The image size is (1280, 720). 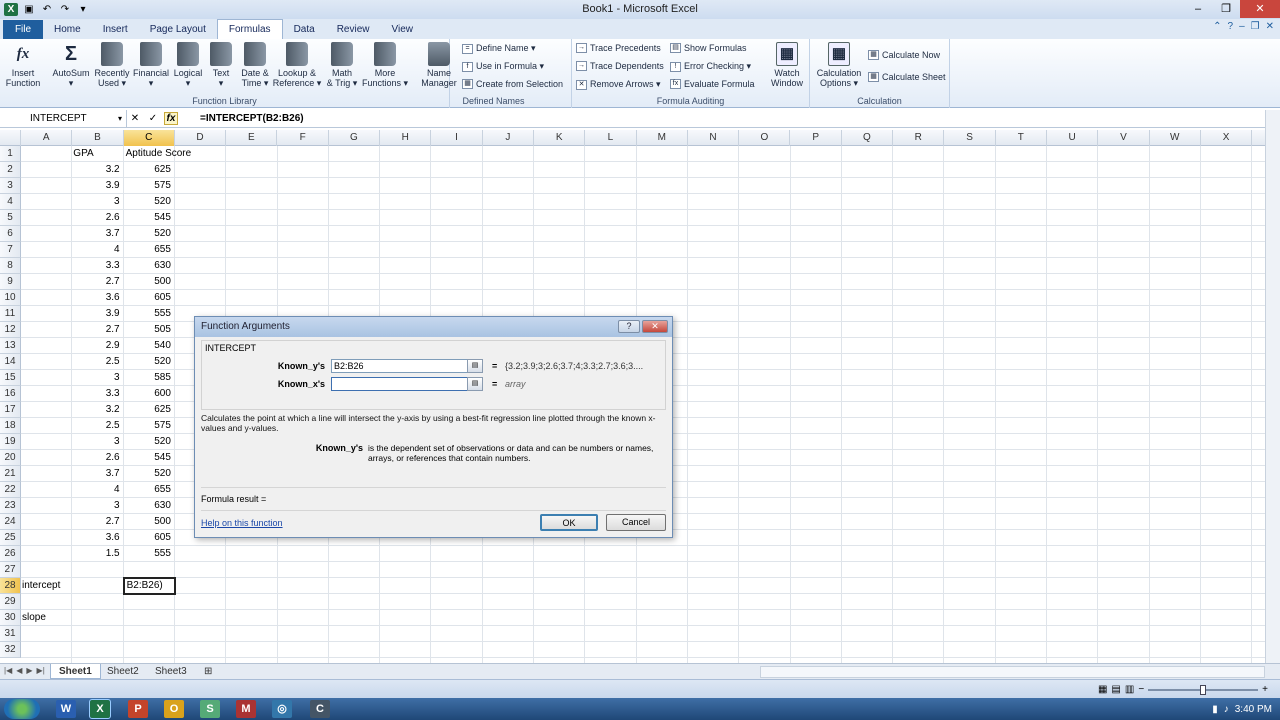 I want to click on app-icon: M, so click(x=246, y=709).